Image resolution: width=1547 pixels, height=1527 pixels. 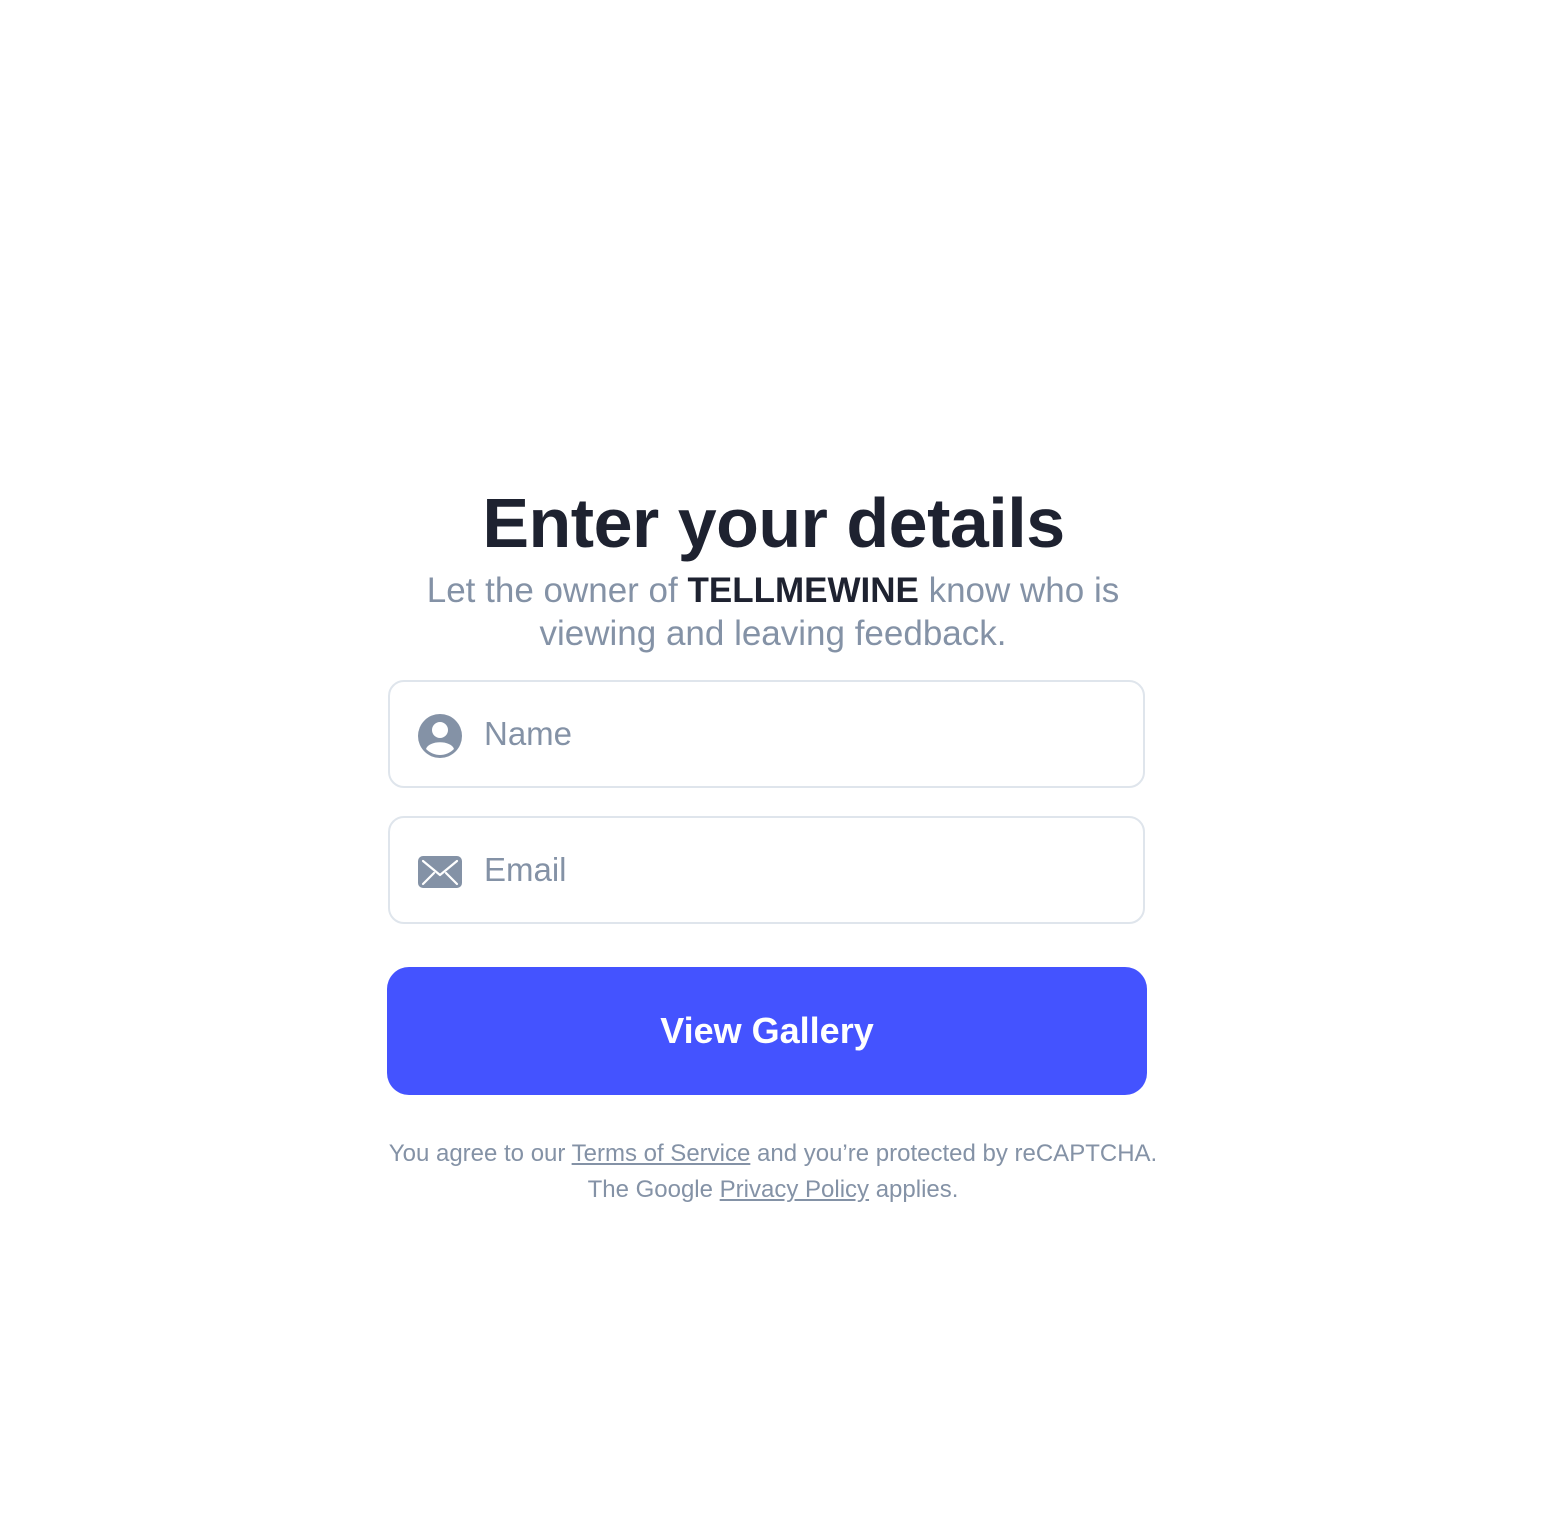 What do you see at coordinates (480, 1153) in the screenshot?
I see `legal-text-1: You agree to our` at bounding box center [480, 1153].